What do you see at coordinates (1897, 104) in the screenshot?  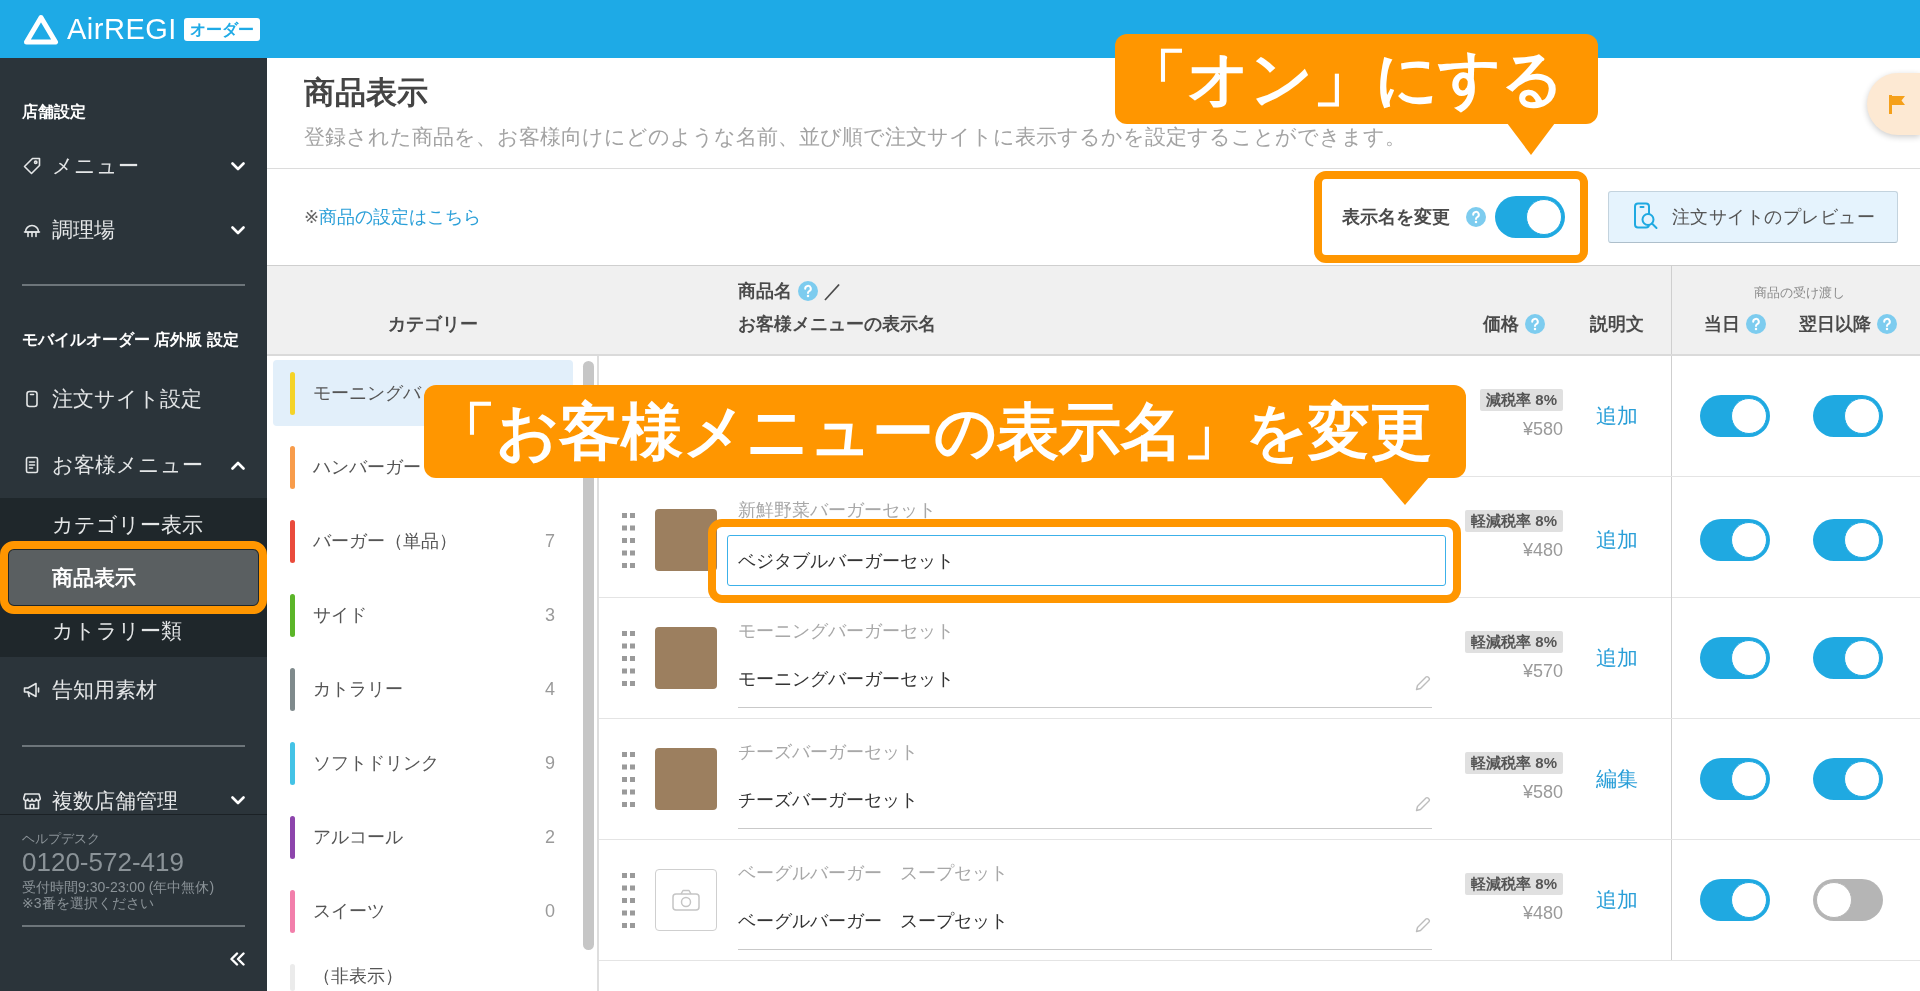 I see `flag-icon` at bounding box center [1897, 104].